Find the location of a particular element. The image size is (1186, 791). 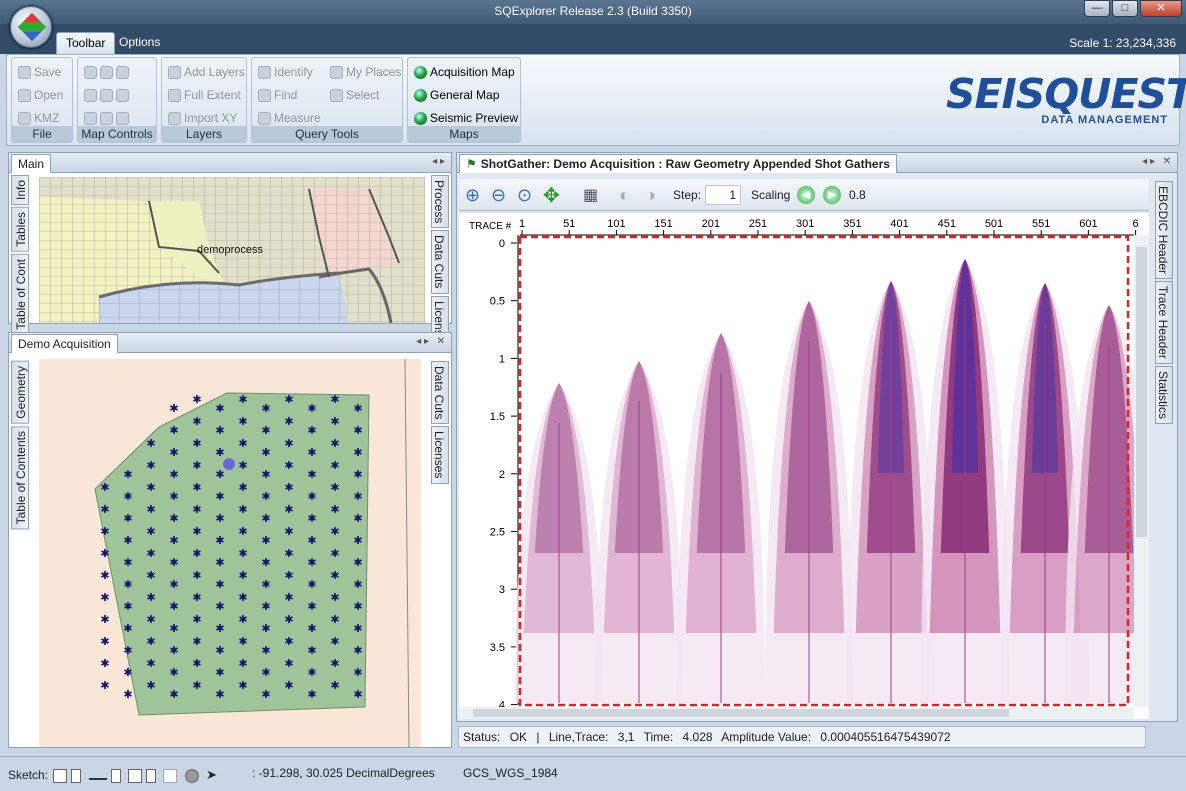

overview-map: demoprocess is located at coordinates (232, 250).